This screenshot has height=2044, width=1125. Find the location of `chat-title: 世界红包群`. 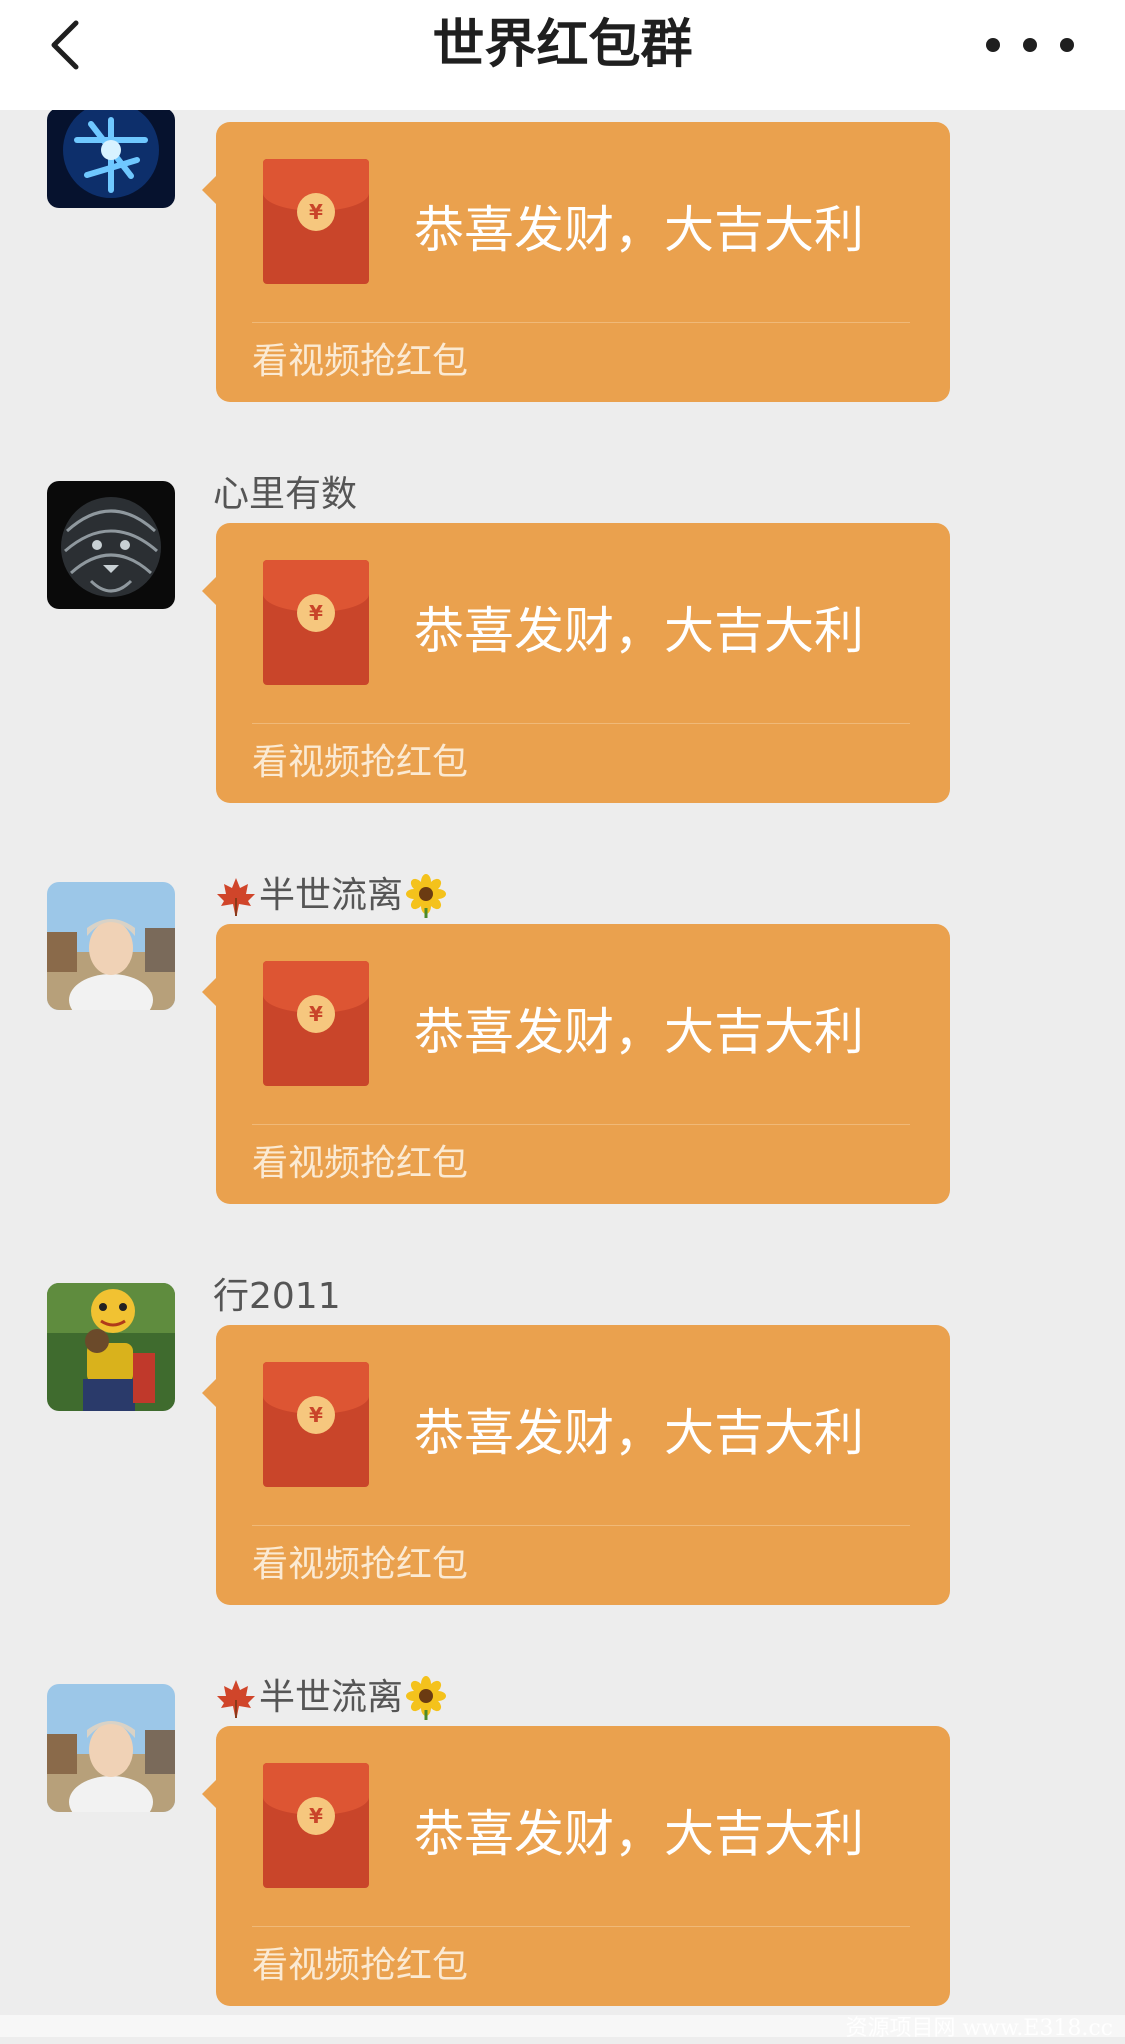

chat-title: 世界红包群 is located at coordinates (562, 45).